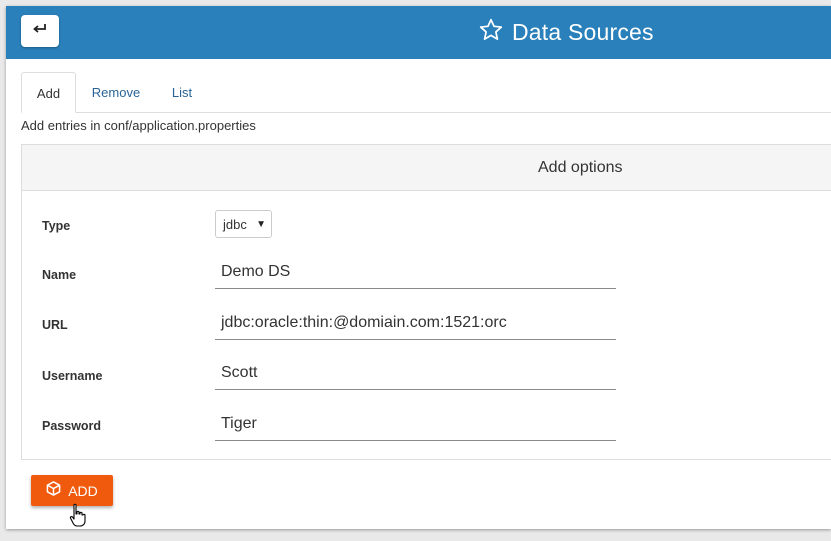  I want to click on password-field-value: Tiger, so click(239, 423).